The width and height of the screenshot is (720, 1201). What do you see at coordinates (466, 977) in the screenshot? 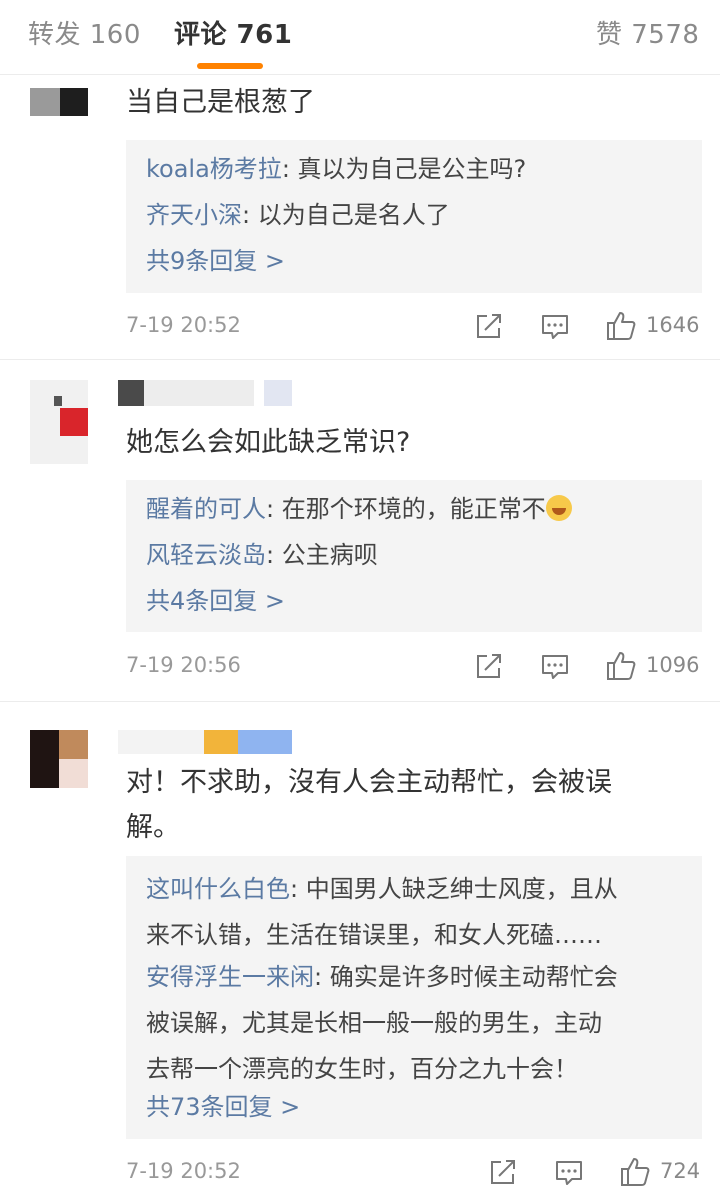
I see `reply-text: : 确实是许多时候主动帮忙会` at bounding box center [466, 977].